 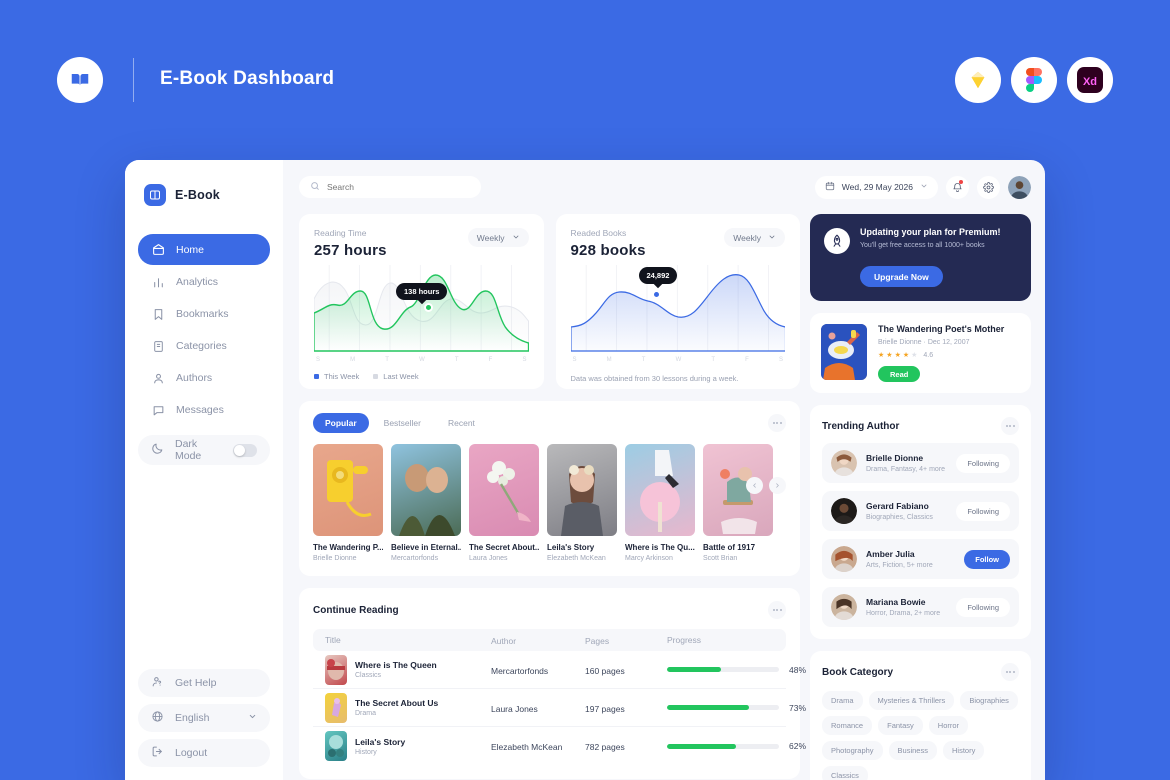 I want to click on trending-author-menu-button, so click(x=1010, y=426).